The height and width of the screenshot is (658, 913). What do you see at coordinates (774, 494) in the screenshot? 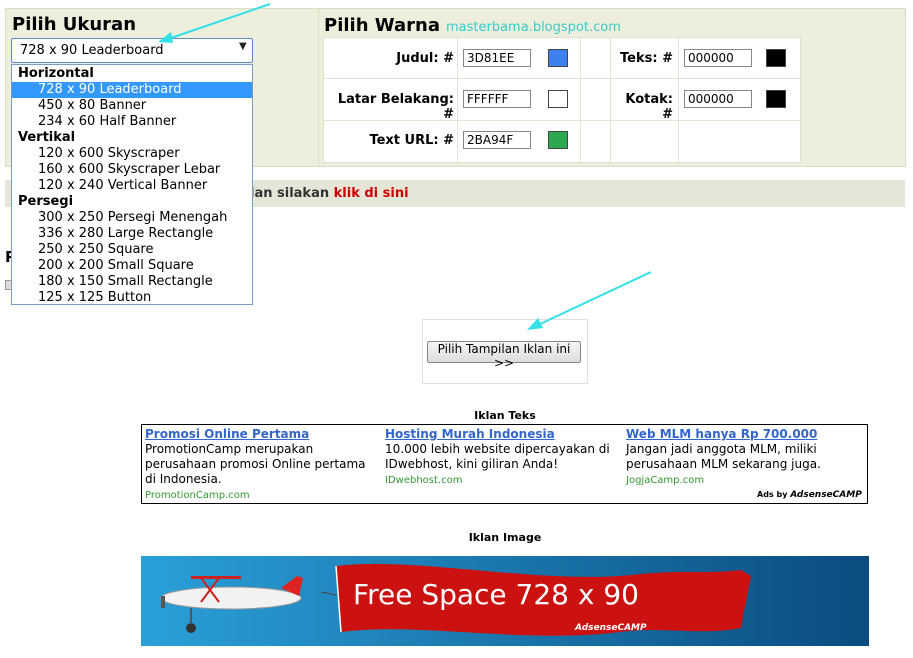
I see `ads-by-text: Ads by` at bounding box center [774, 494].